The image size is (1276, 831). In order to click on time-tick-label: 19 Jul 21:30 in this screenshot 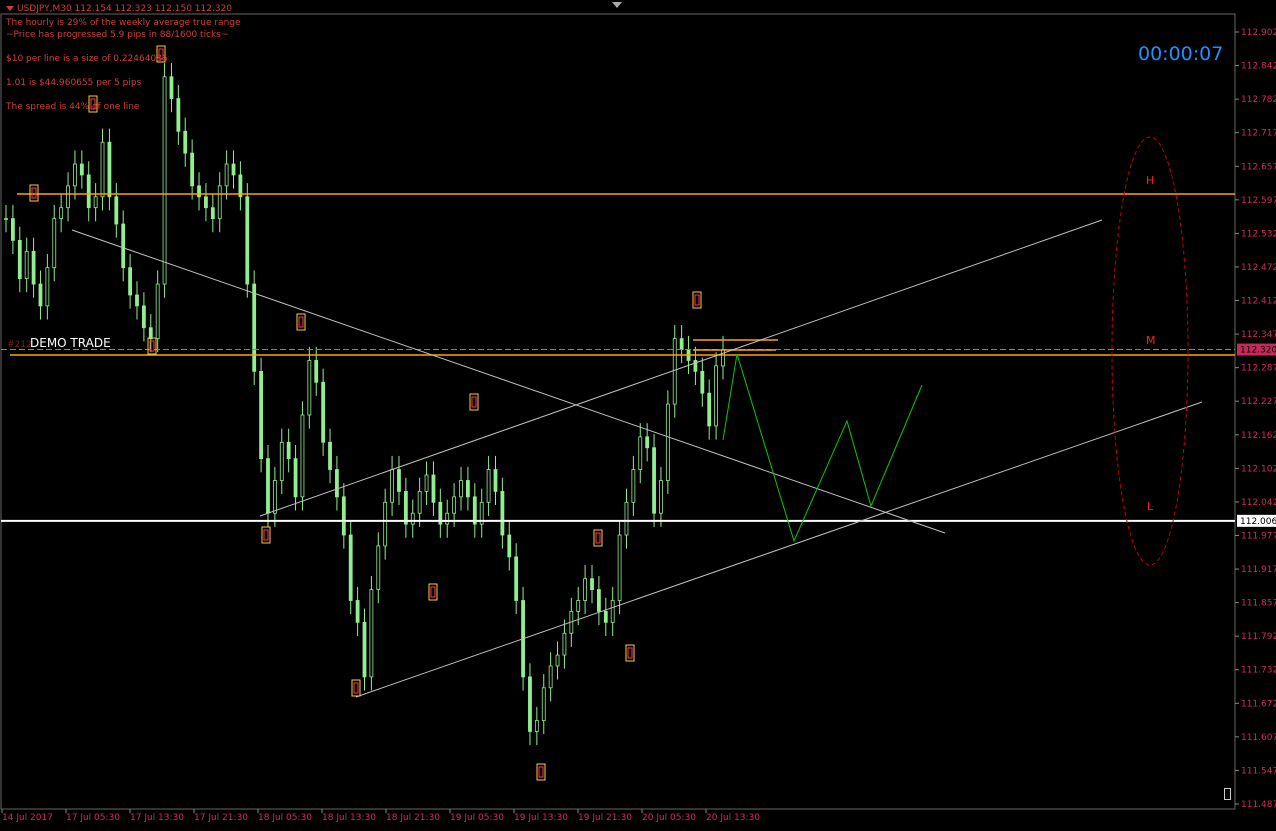, I will do `click(605, 818)`.